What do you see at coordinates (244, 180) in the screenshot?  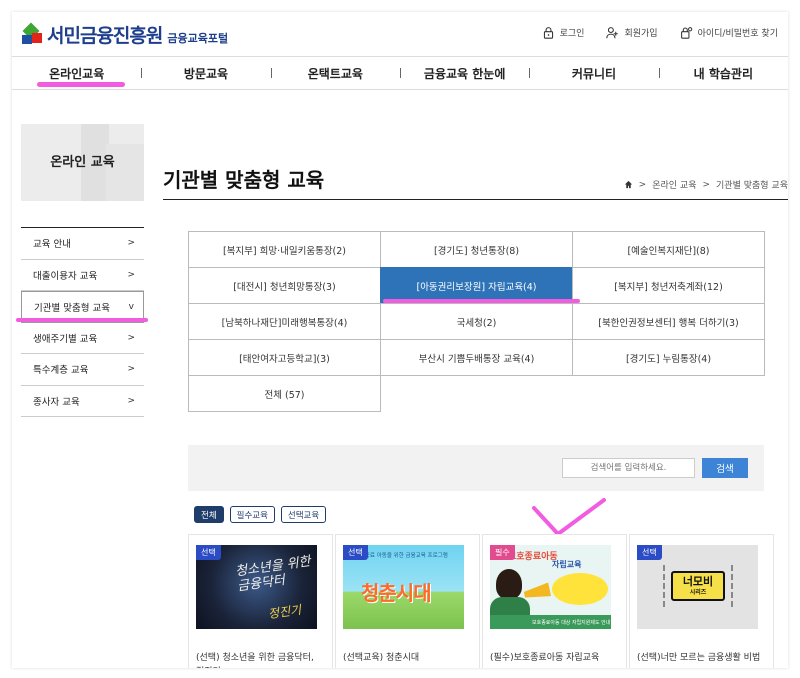 I see `page-title: 기관별 맞춤형 교육` at bounding box center [244, 180].